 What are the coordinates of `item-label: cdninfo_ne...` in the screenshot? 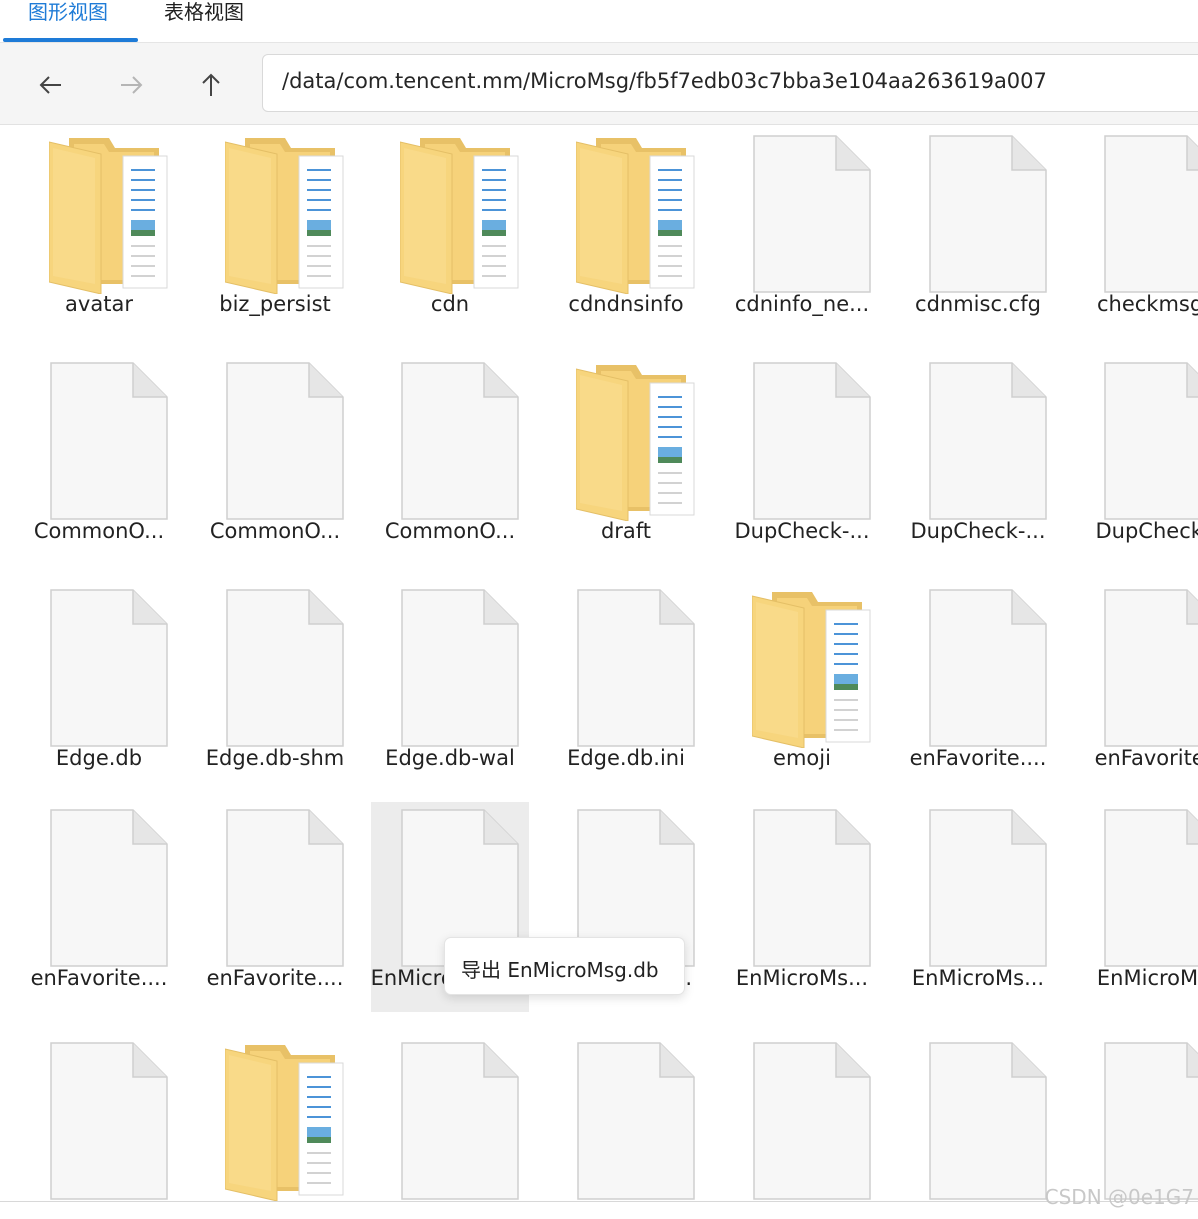 It's located at (802, 304).